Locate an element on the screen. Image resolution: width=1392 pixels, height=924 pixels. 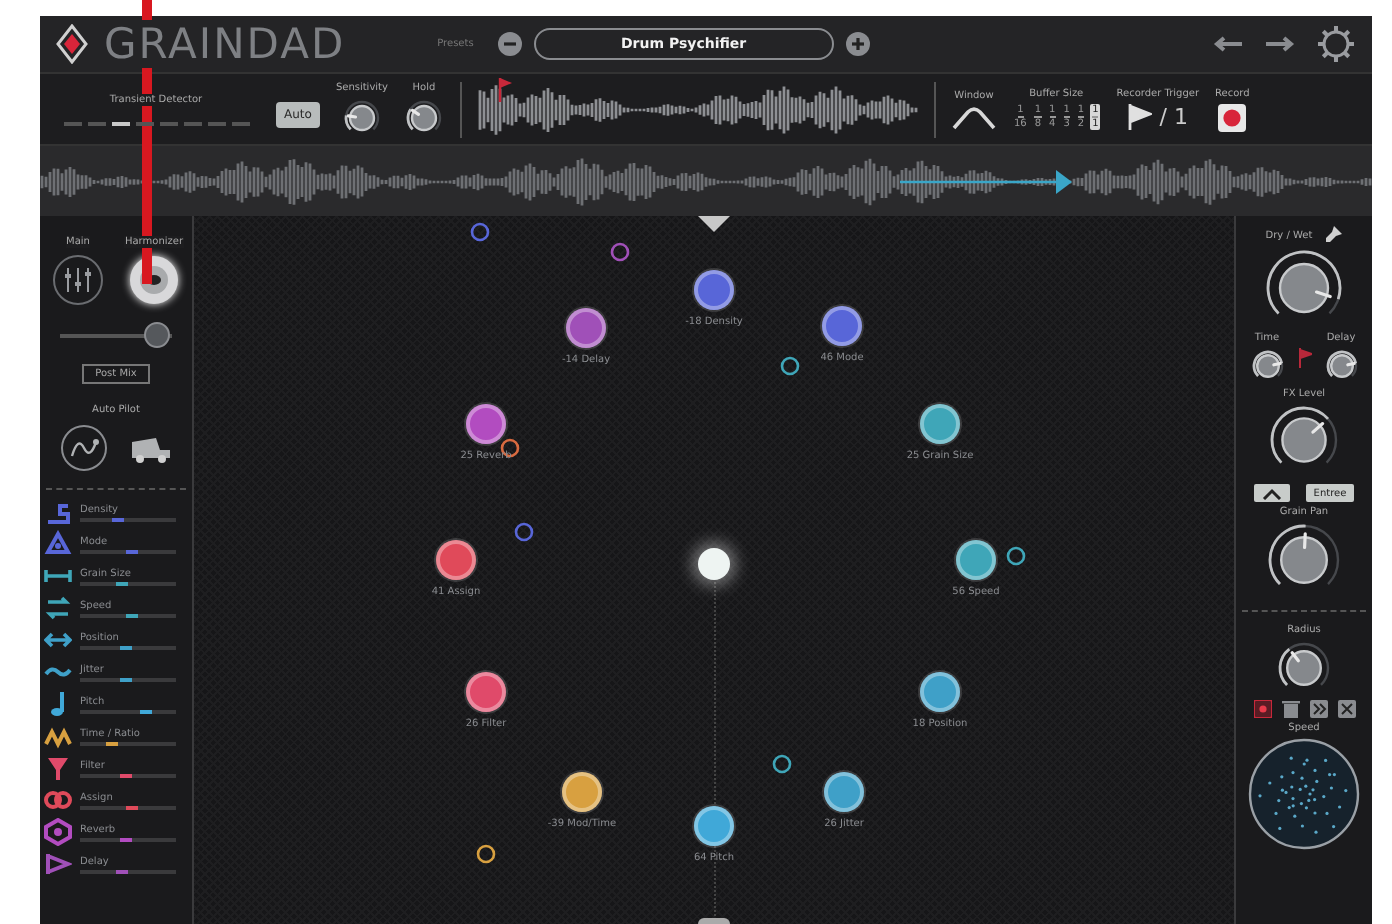
undo-arrow-icon is located at coordinates (1228, 44).